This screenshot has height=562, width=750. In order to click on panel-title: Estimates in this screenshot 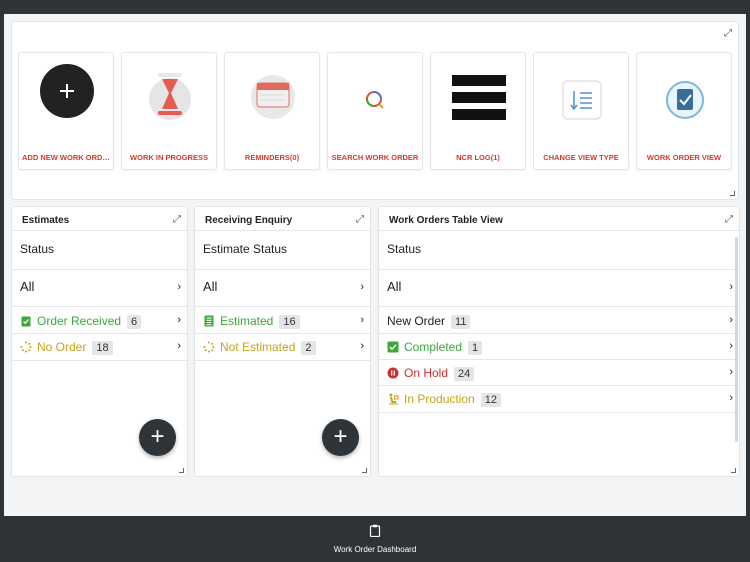, I will do `click(46, 220)`.